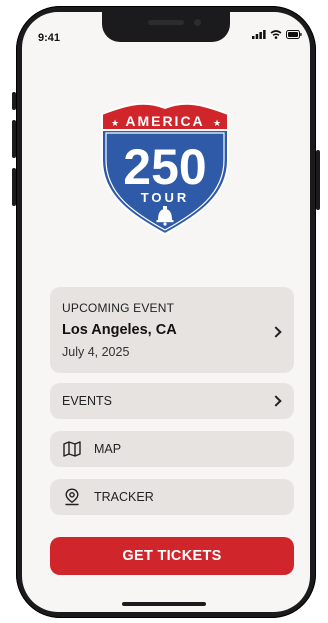 Image resolution: width=328 pixels, height=623 pixels. I want to click on events-button: EVENTS, so click(172, 401).